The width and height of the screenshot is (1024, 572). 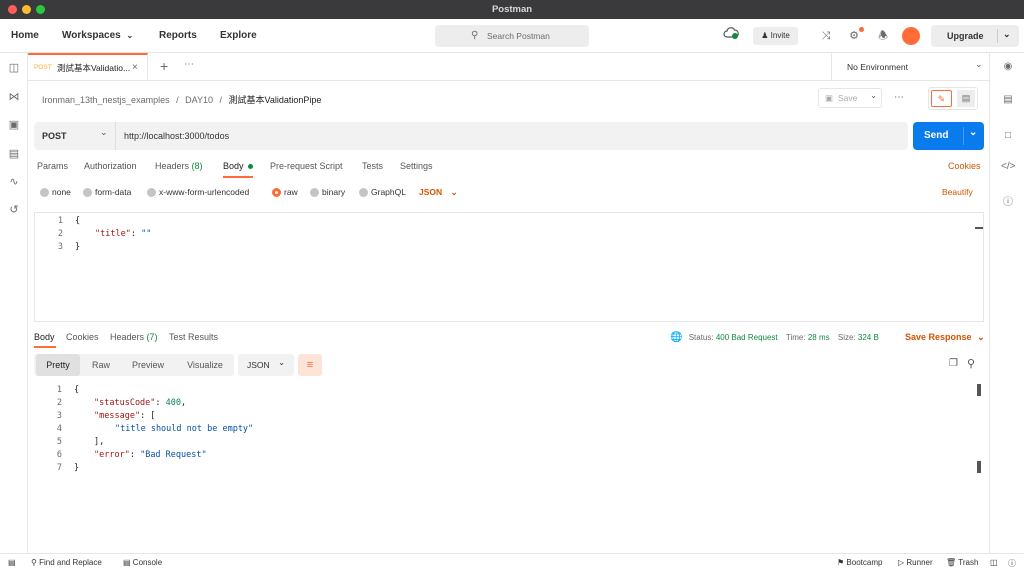 What do you see at coordinates (12, 9) in the screenshot?
I see `close-window-button` at bounding box center [12, 9].